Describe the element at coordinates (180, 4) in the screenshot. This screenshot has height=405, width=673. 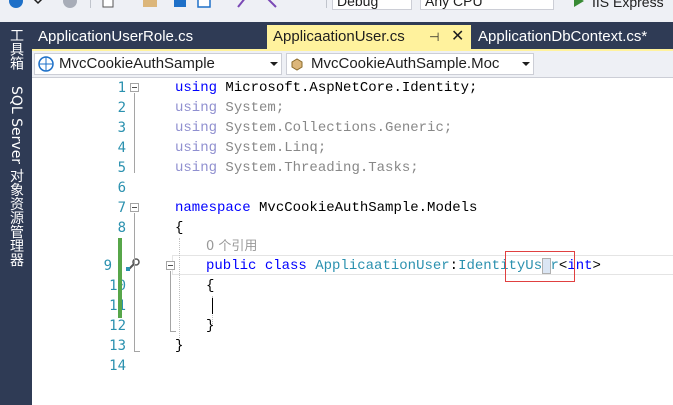
I see `save-icon` at that location.